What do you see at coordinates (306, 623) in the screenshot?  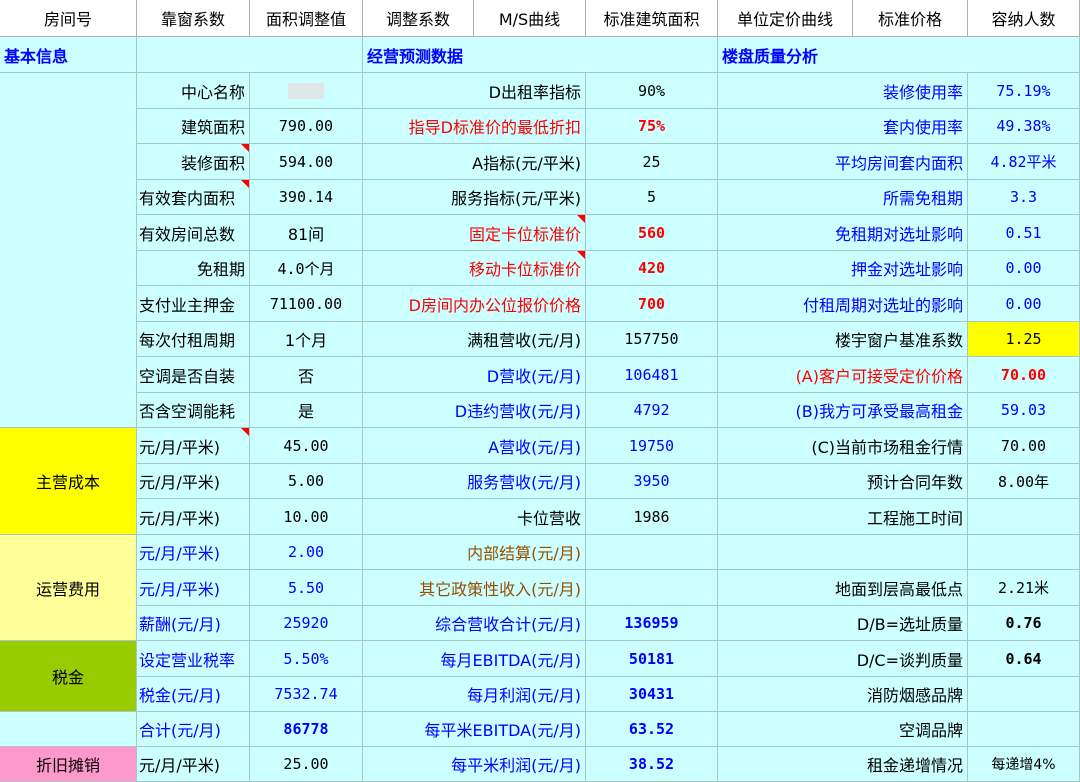 I see `value-salary: 25920` at bounding box center [306, 623].